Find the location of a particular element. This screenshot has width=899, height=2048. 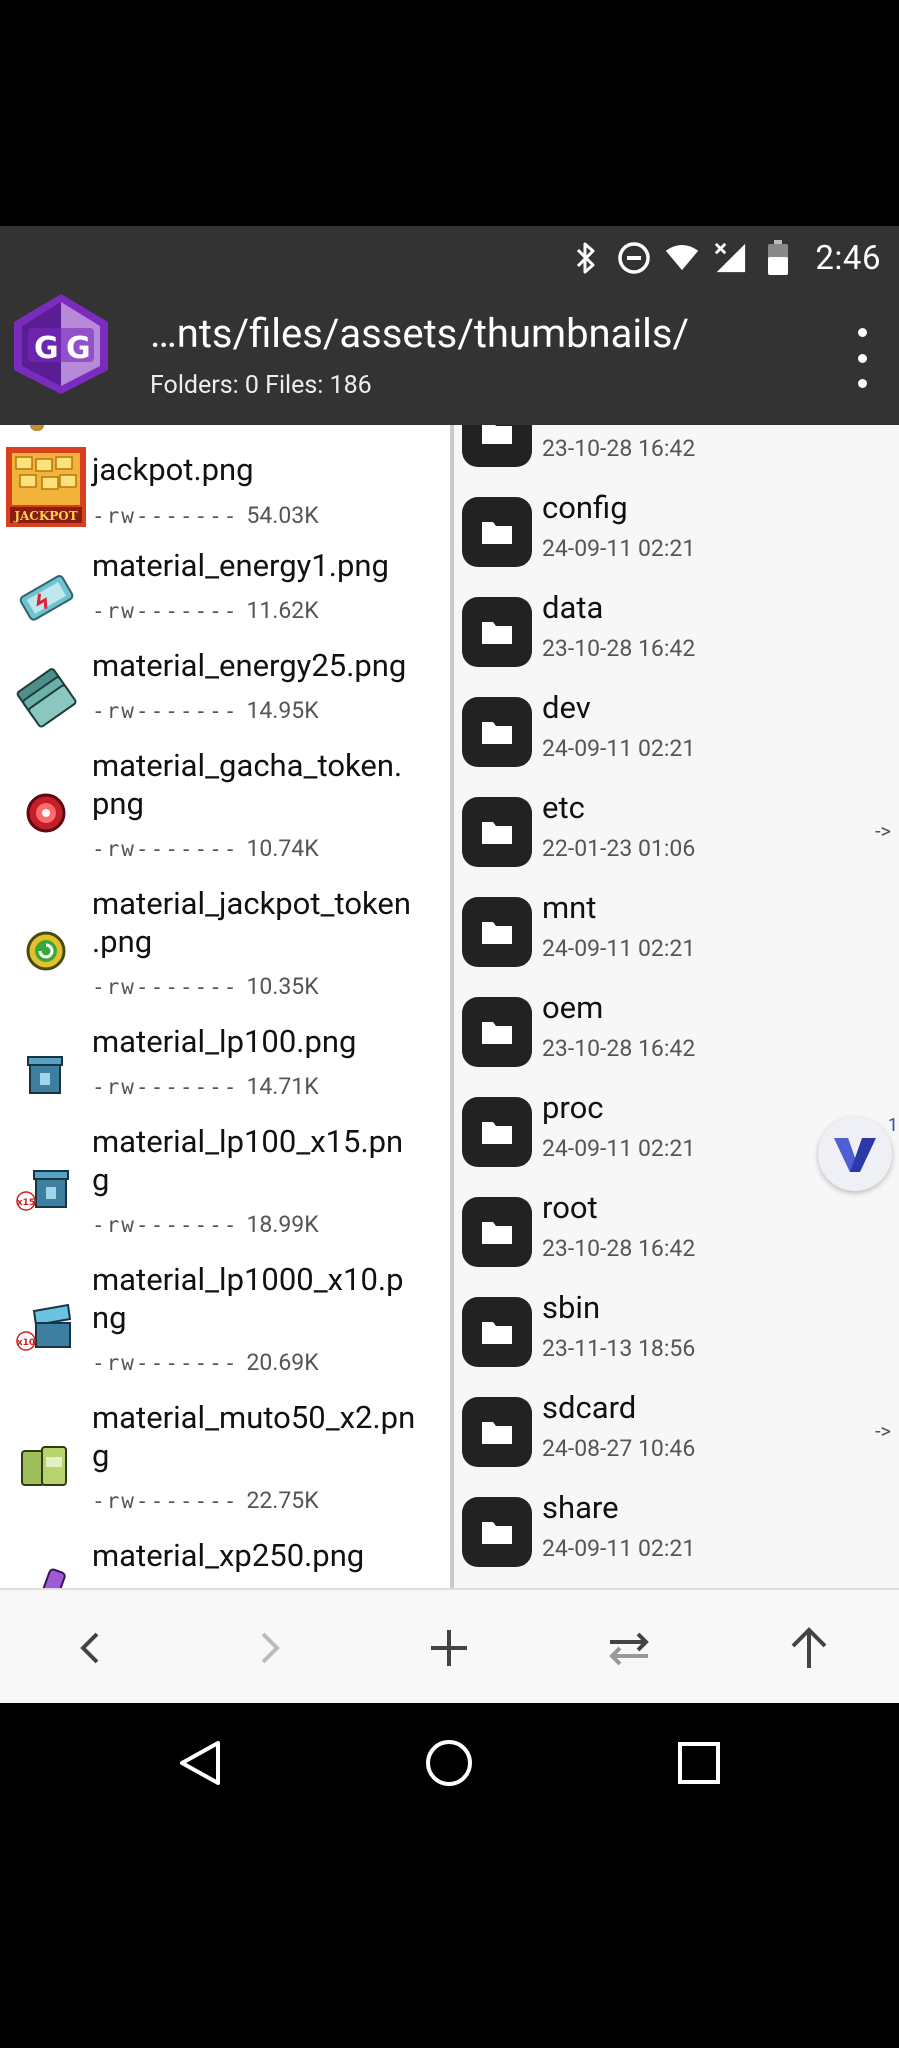

folder-row-data: data 23-10-28 16:42 is located at coordinates (676, 635).